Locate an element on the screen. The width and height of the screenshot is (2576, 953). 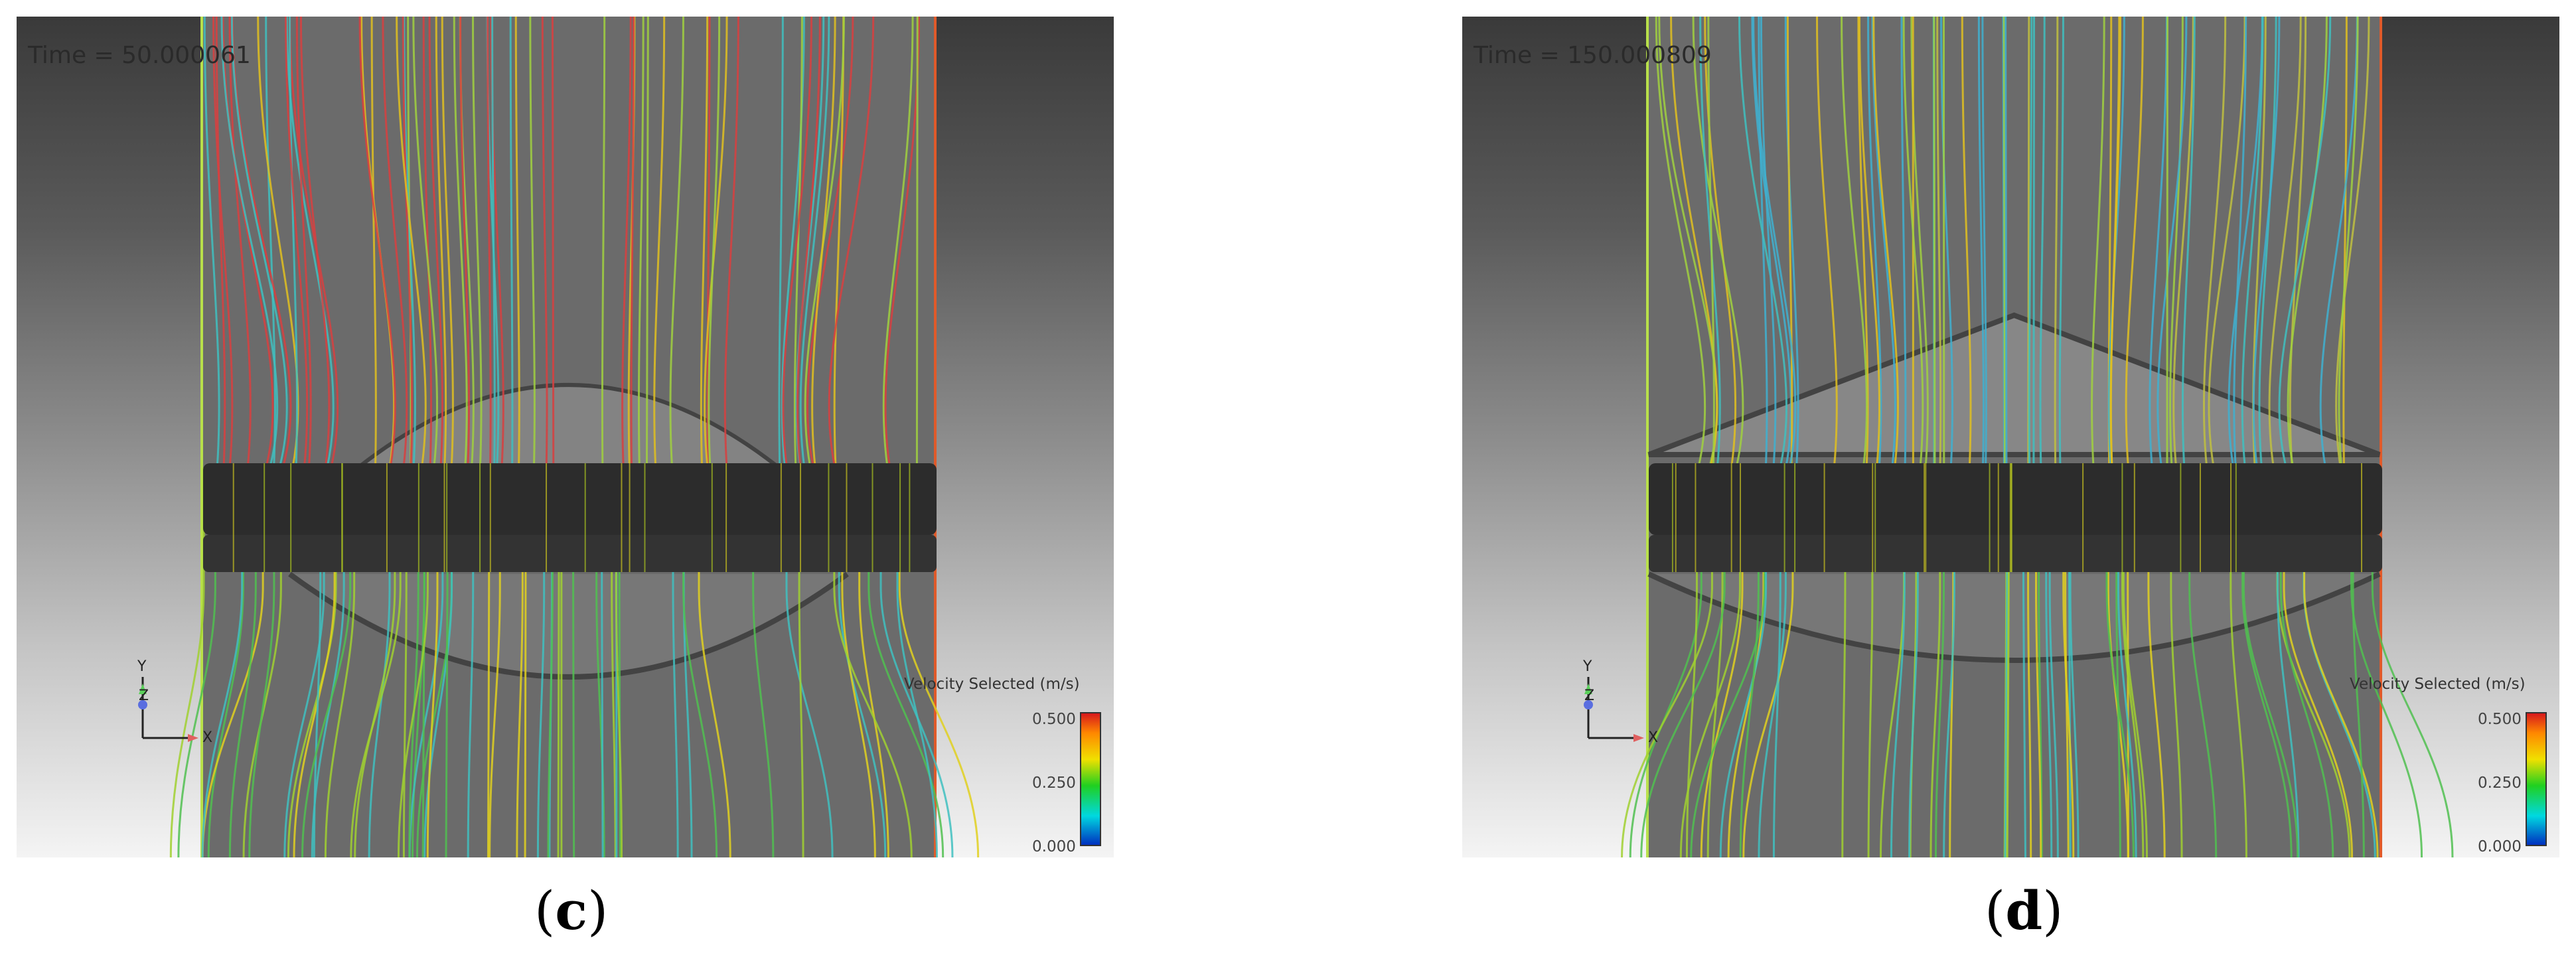
scour-hole is located at coordinates (569, 625).